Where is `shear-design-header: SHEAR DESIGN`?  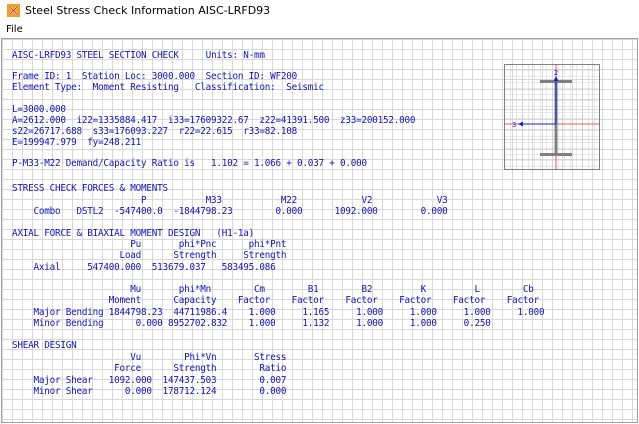
shear-design-header: SHEAR DESIGN is located at coordinates (44, 345).